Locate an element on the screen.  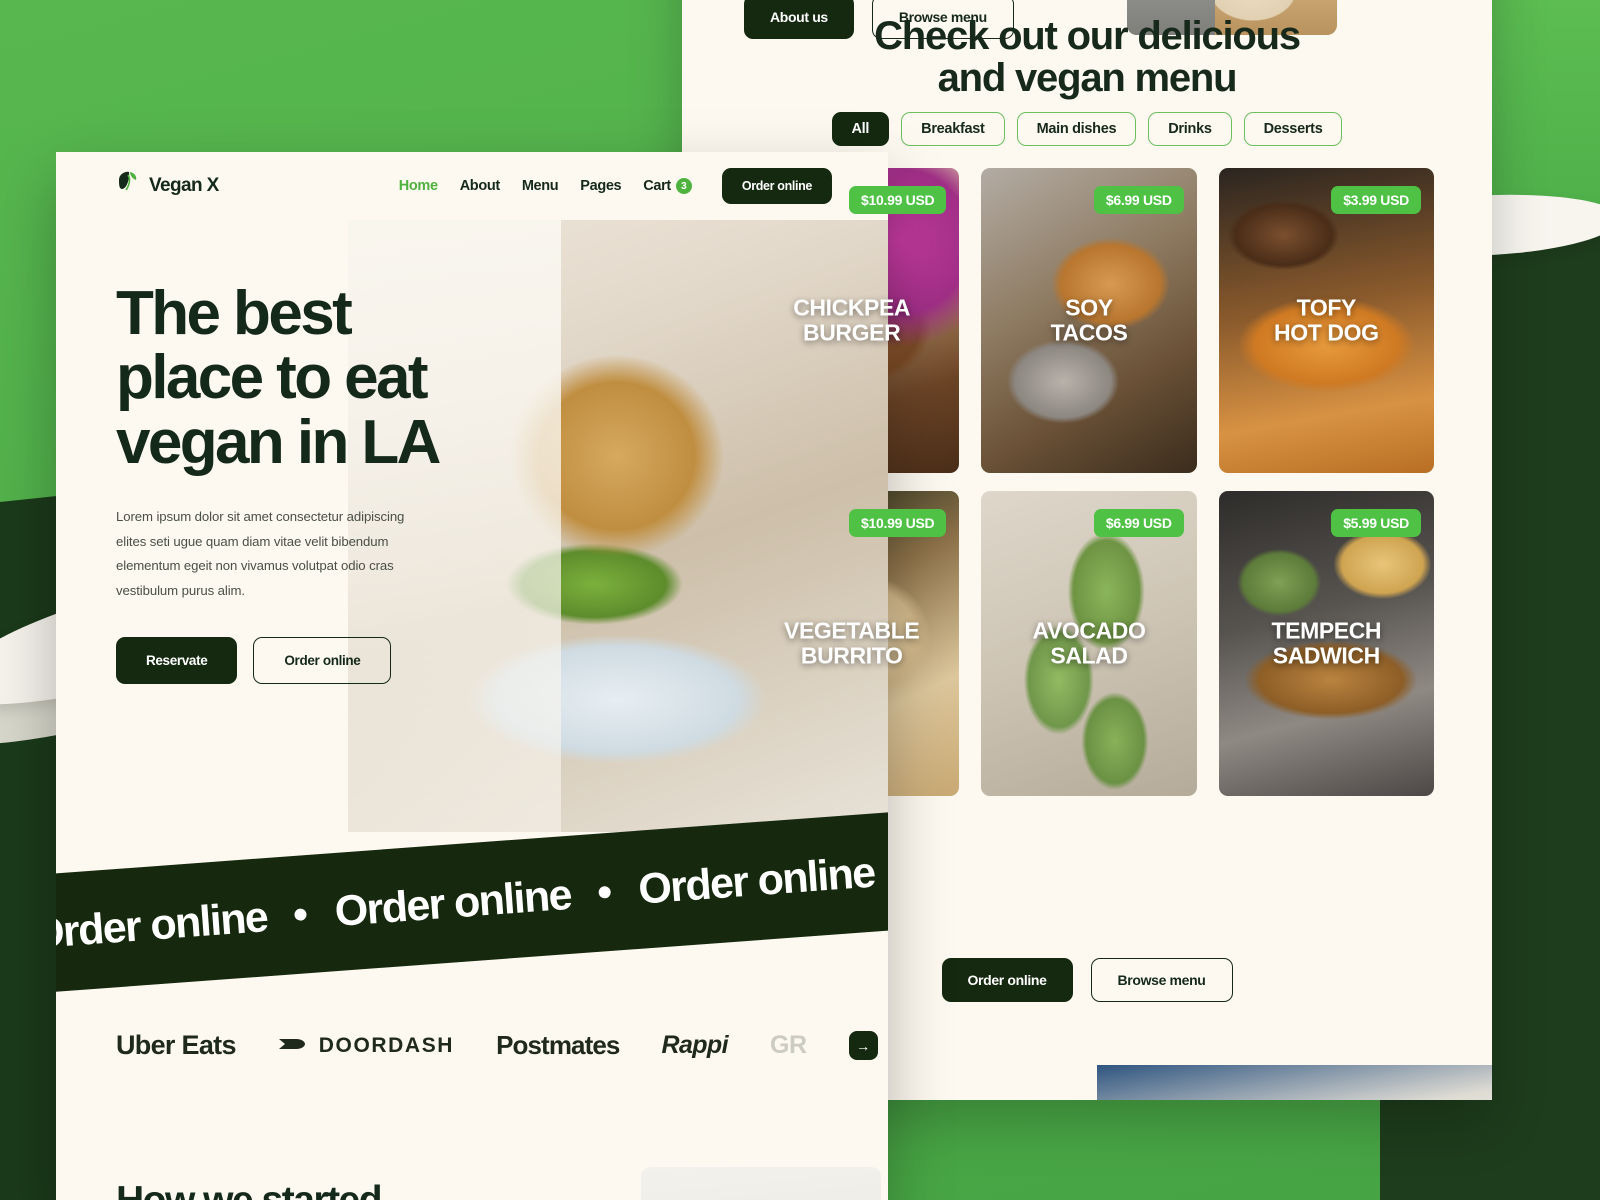
menu-card-title-line2: HOT DOG is located at coordinates (1326, 332).